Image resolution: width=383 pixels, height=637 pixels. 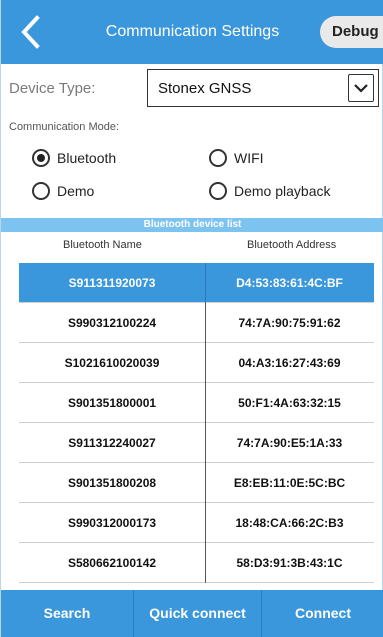 What do you see at coordinates (196, 483) in the screenshot?
I see `device-row: S901351800208 E8:EB:11:0E:5C:BC` at bounding box center [196, 483].